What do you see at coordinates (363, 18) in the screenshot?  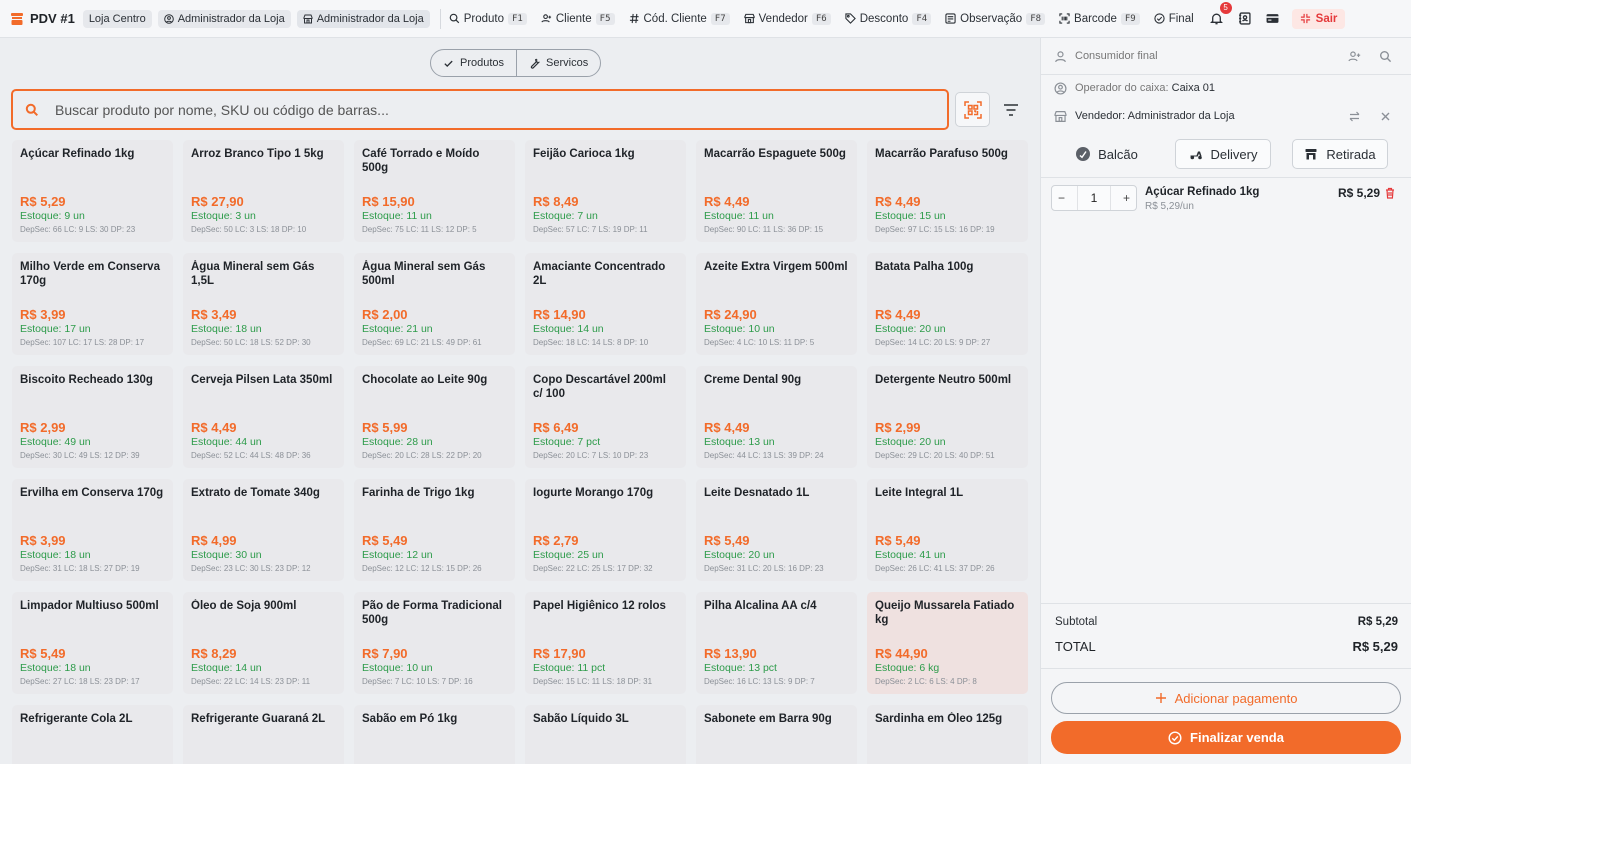 I see `seller-role-chip: Administrador da Loja` at bounding box center [363, 18].